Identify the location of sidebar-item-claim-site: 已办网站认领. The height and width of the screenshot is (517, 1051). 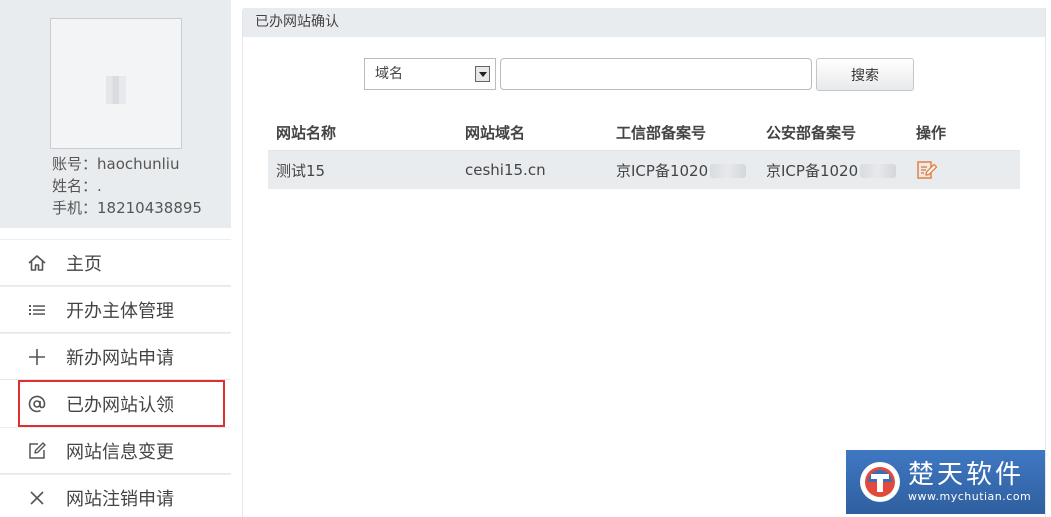
(121, 403).